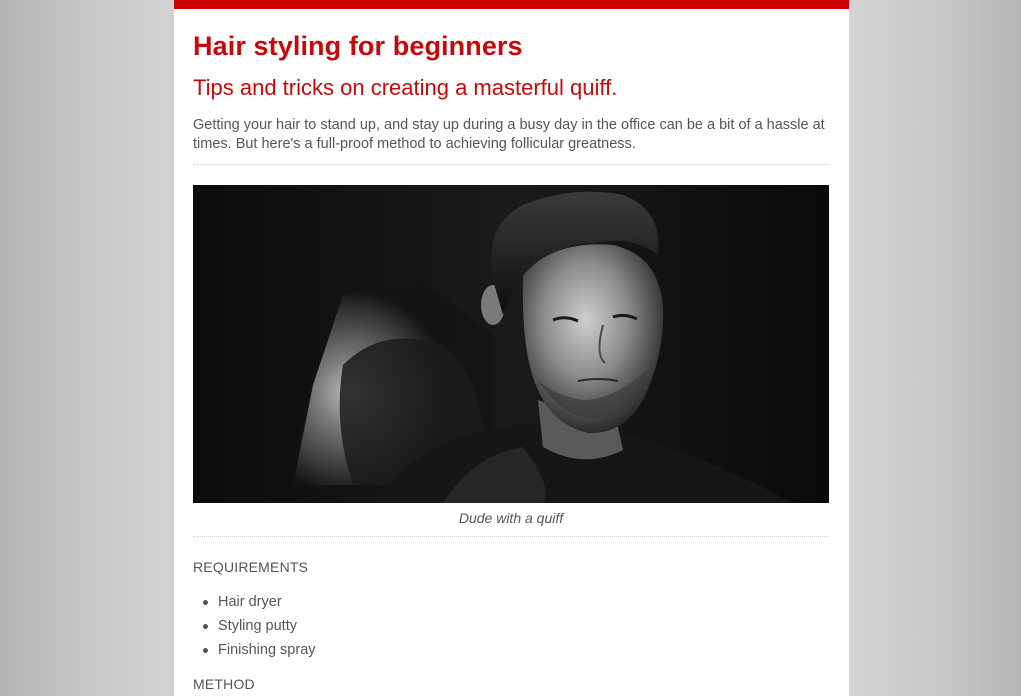  What do you see at coordinates (516, 650) in the screenshot?
I see `list-item: Finishing spray` at bounding box center [516, 650].